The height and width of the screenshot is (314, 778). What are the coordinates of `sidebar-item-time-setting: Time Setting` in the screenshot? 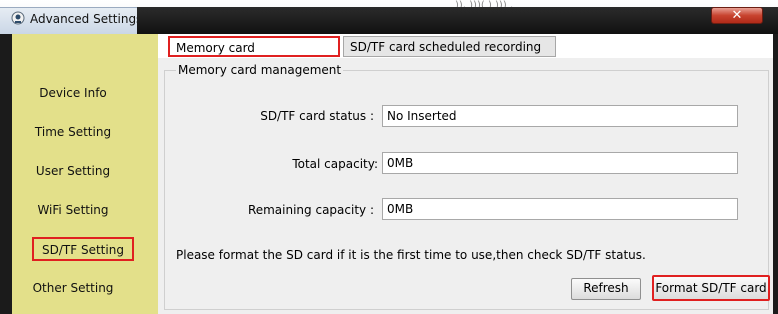 It's located at (73, 132).